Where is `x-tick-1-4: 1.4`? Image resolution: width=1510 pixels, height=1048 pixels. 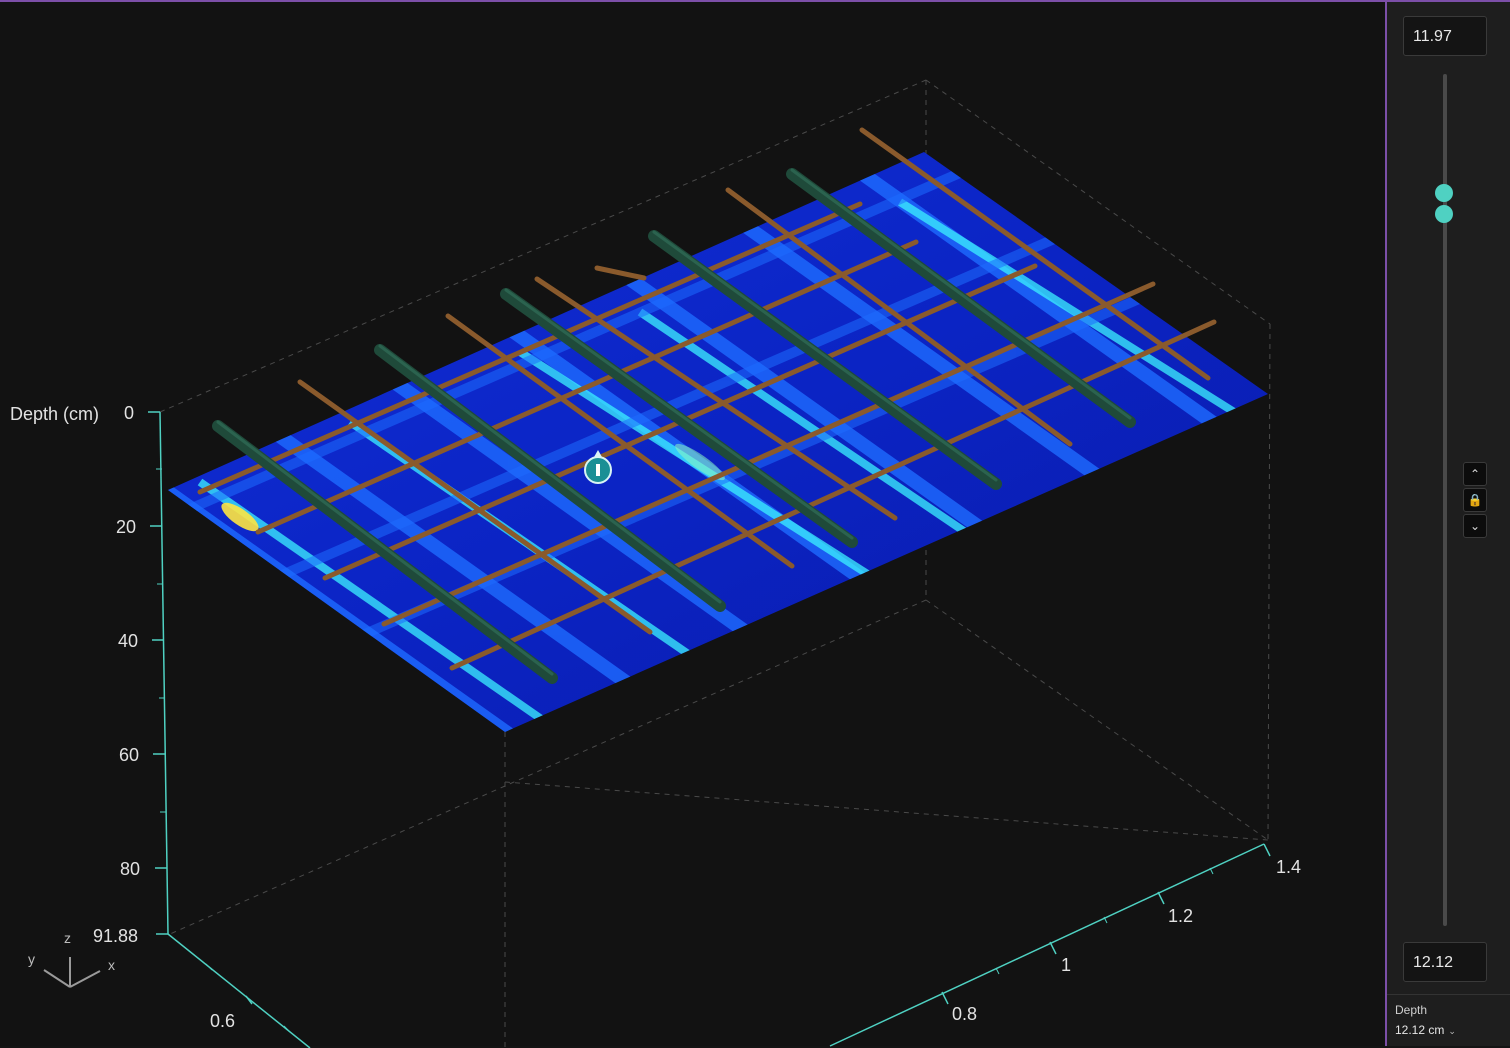
x-tick-1-4: 1.4 is located at coordinates (1288, 867).